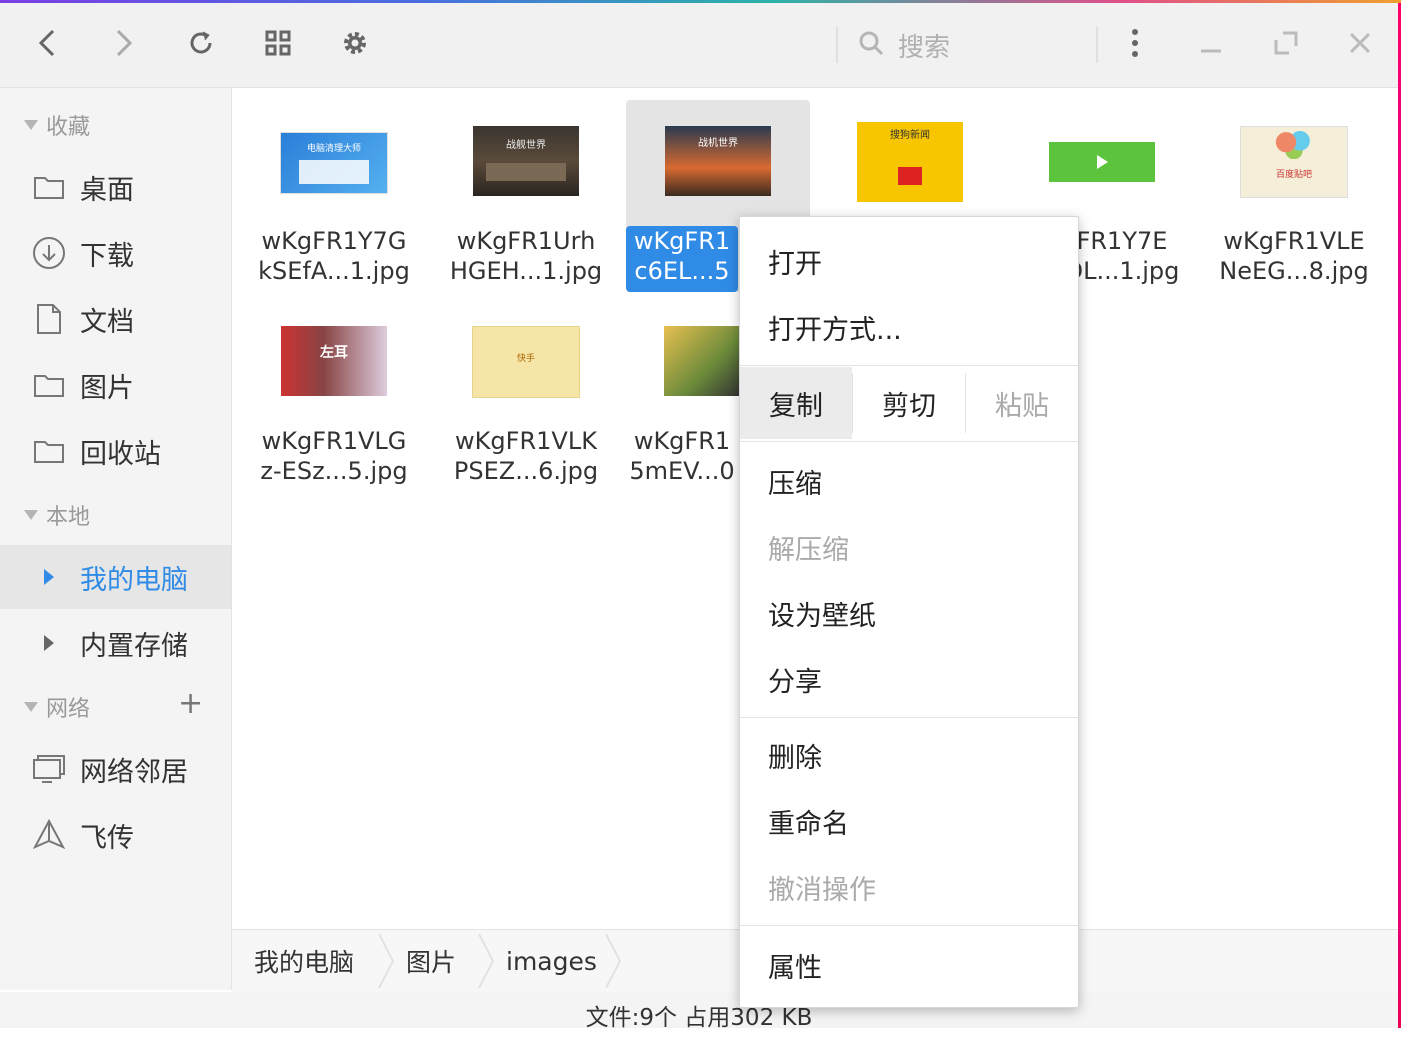  Describe the element at coordinates (551, 961) in the screenshot. I see `breadcrumb-item: images` at that location.